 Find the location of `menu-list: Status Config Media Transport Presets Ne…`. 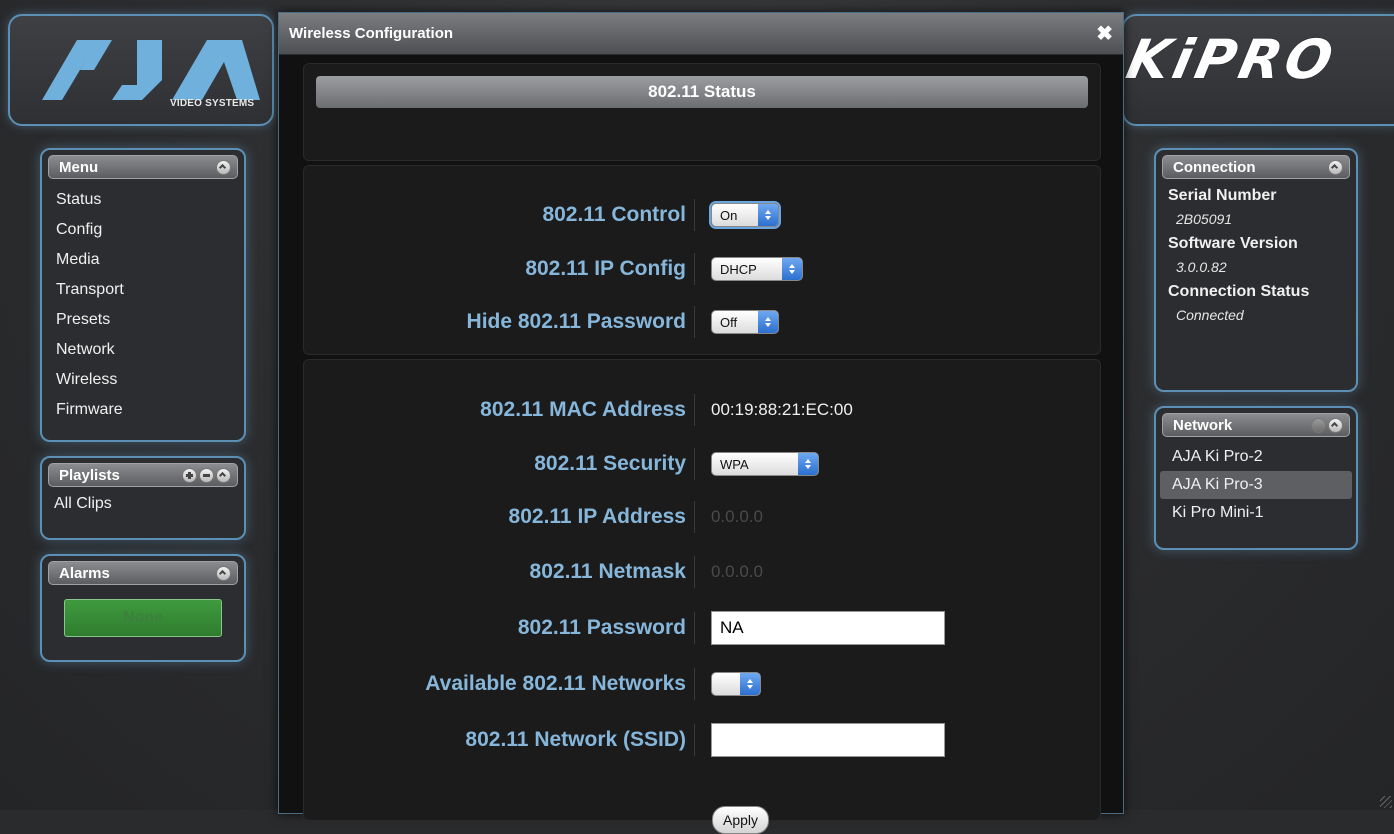

menu-list: Status Config Media Transport Presets Ne… is located at coordinates (143, 305).